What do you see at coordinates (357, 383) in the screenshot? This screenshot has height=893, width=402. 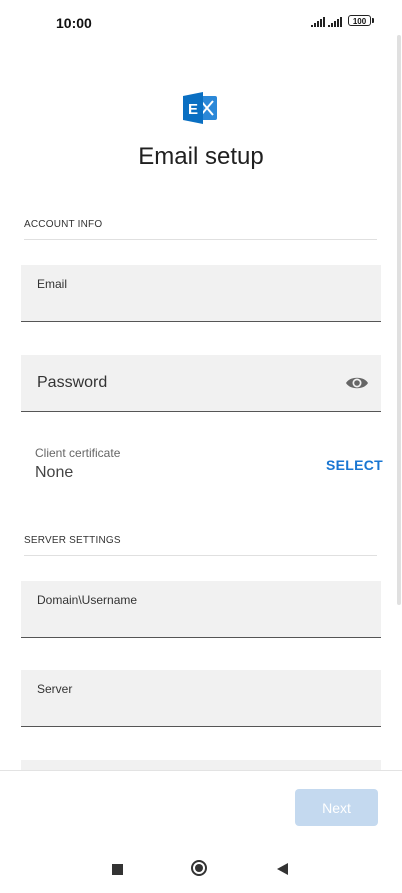 I see `show-password-icon` at bounding box center [357, 383].